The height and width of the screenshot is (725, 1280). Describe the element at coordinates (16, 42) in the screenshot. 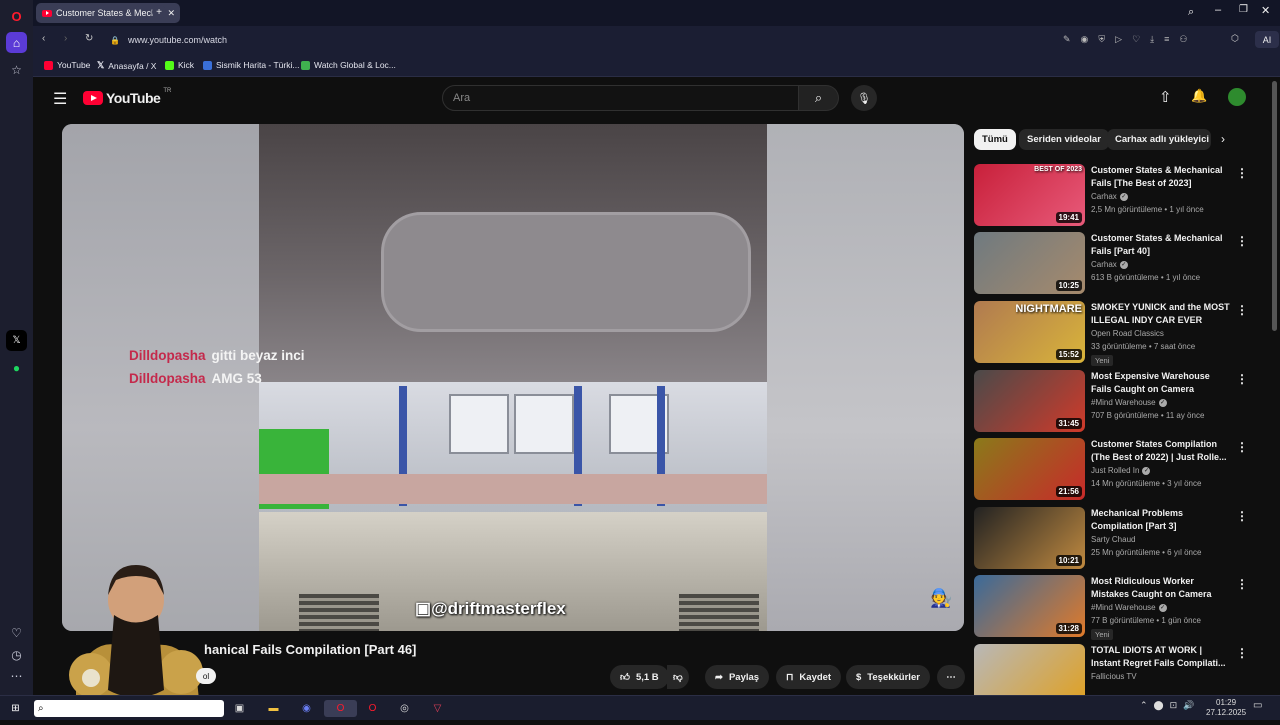

I see `home-icon: ⌂` at that location.